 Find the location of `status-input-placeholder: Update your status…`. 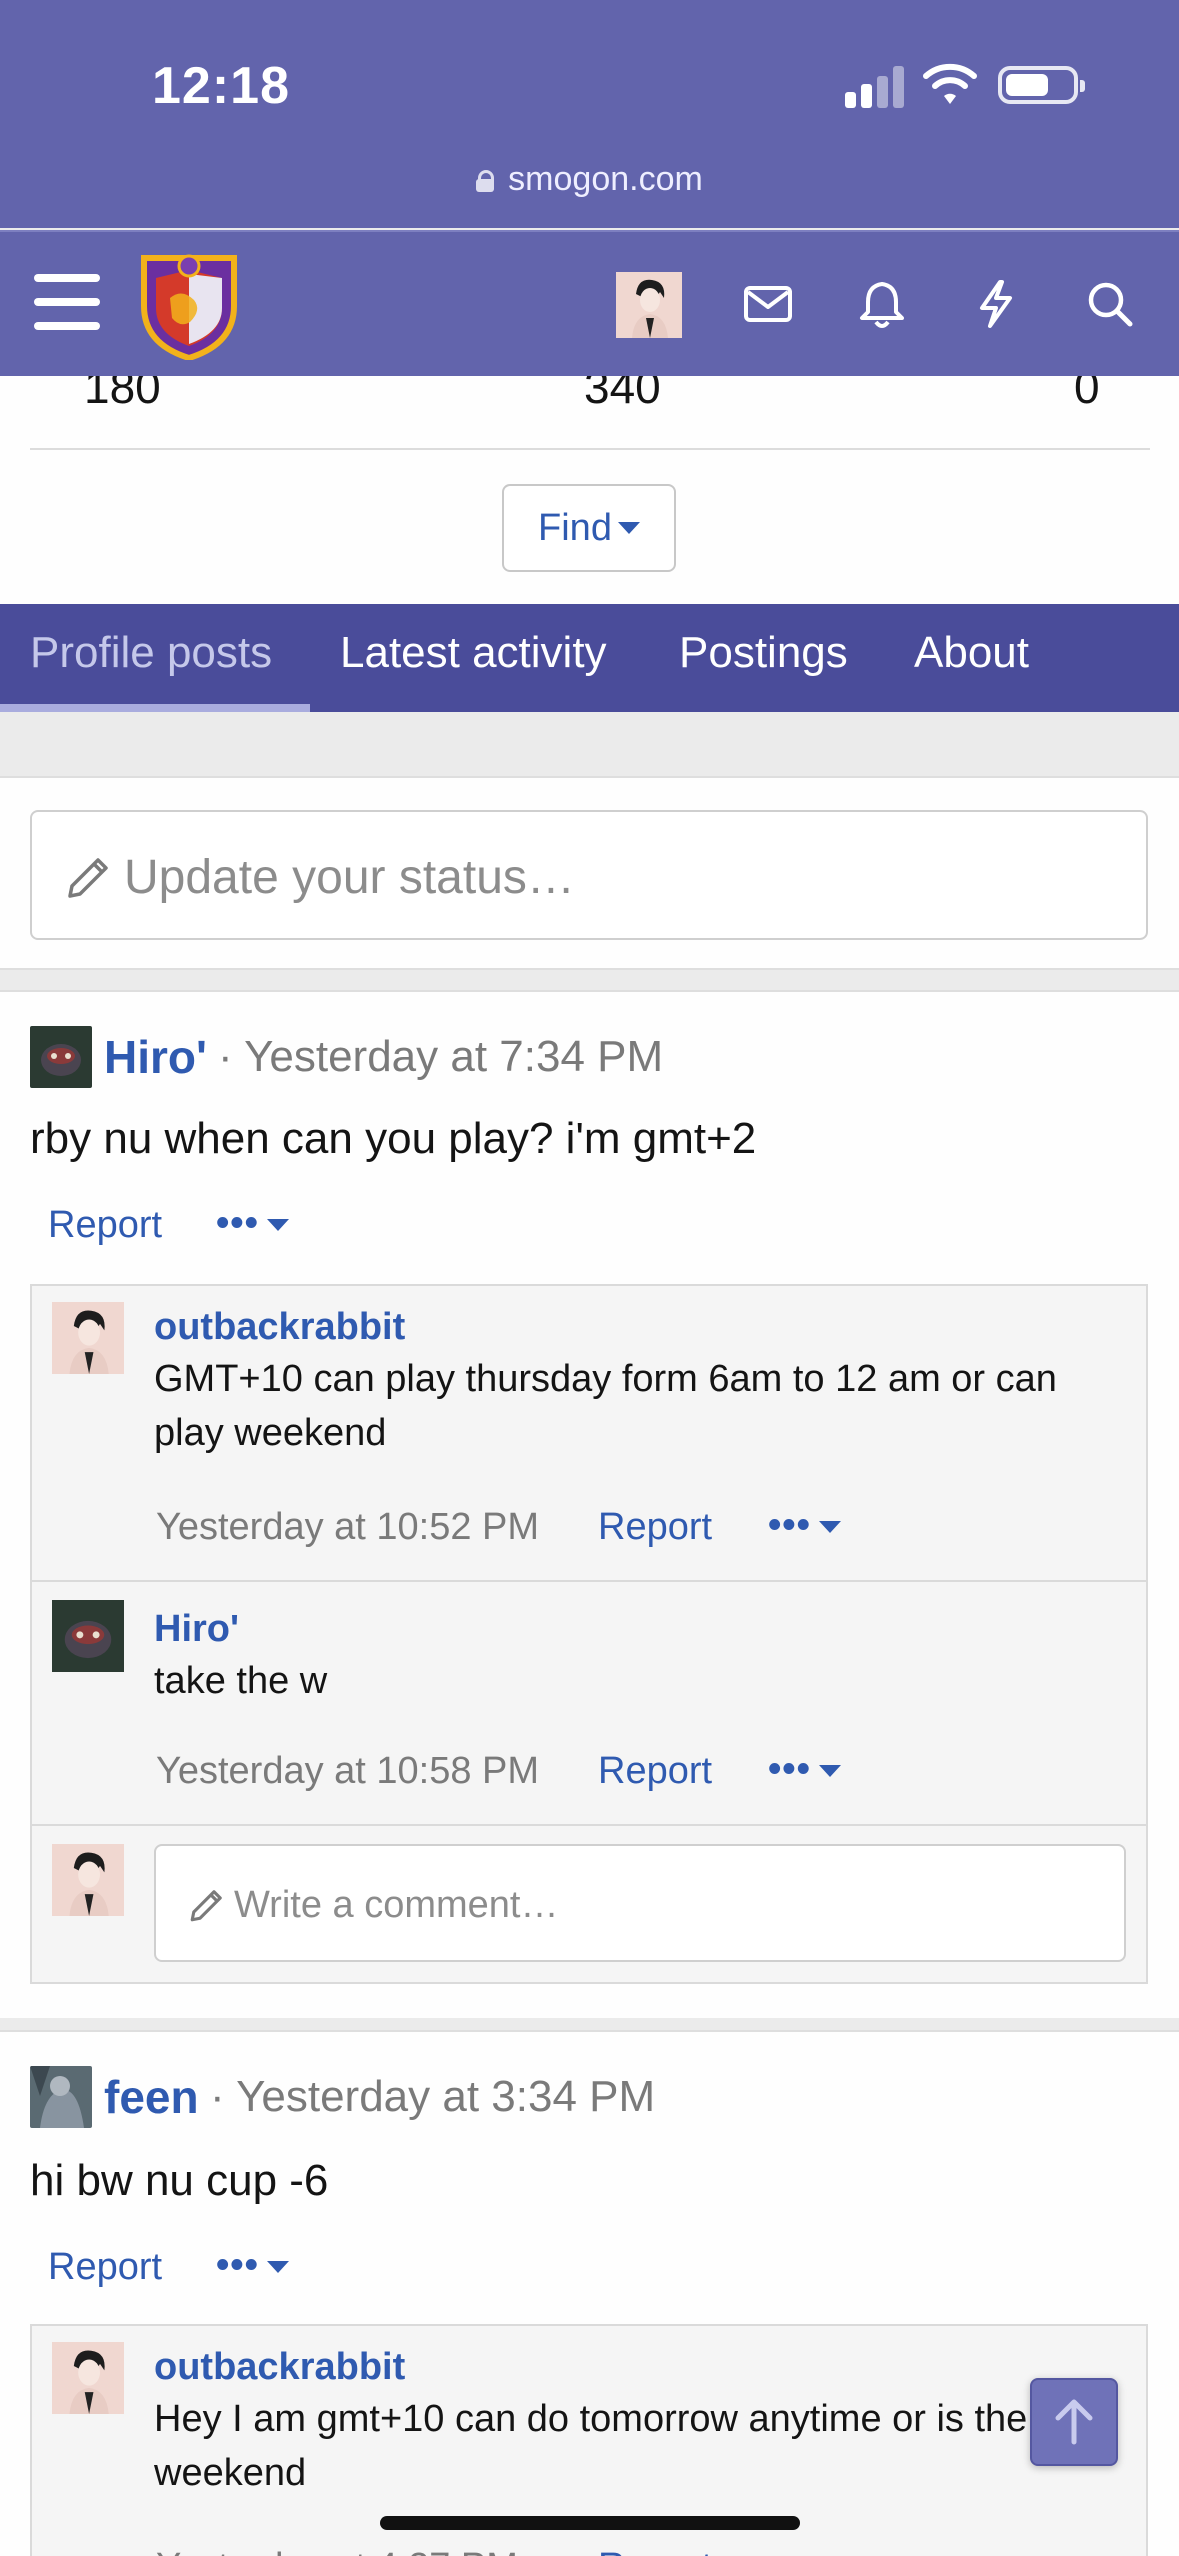

status-input-placeholder: Update your status… is located at coordinates (349, 877).